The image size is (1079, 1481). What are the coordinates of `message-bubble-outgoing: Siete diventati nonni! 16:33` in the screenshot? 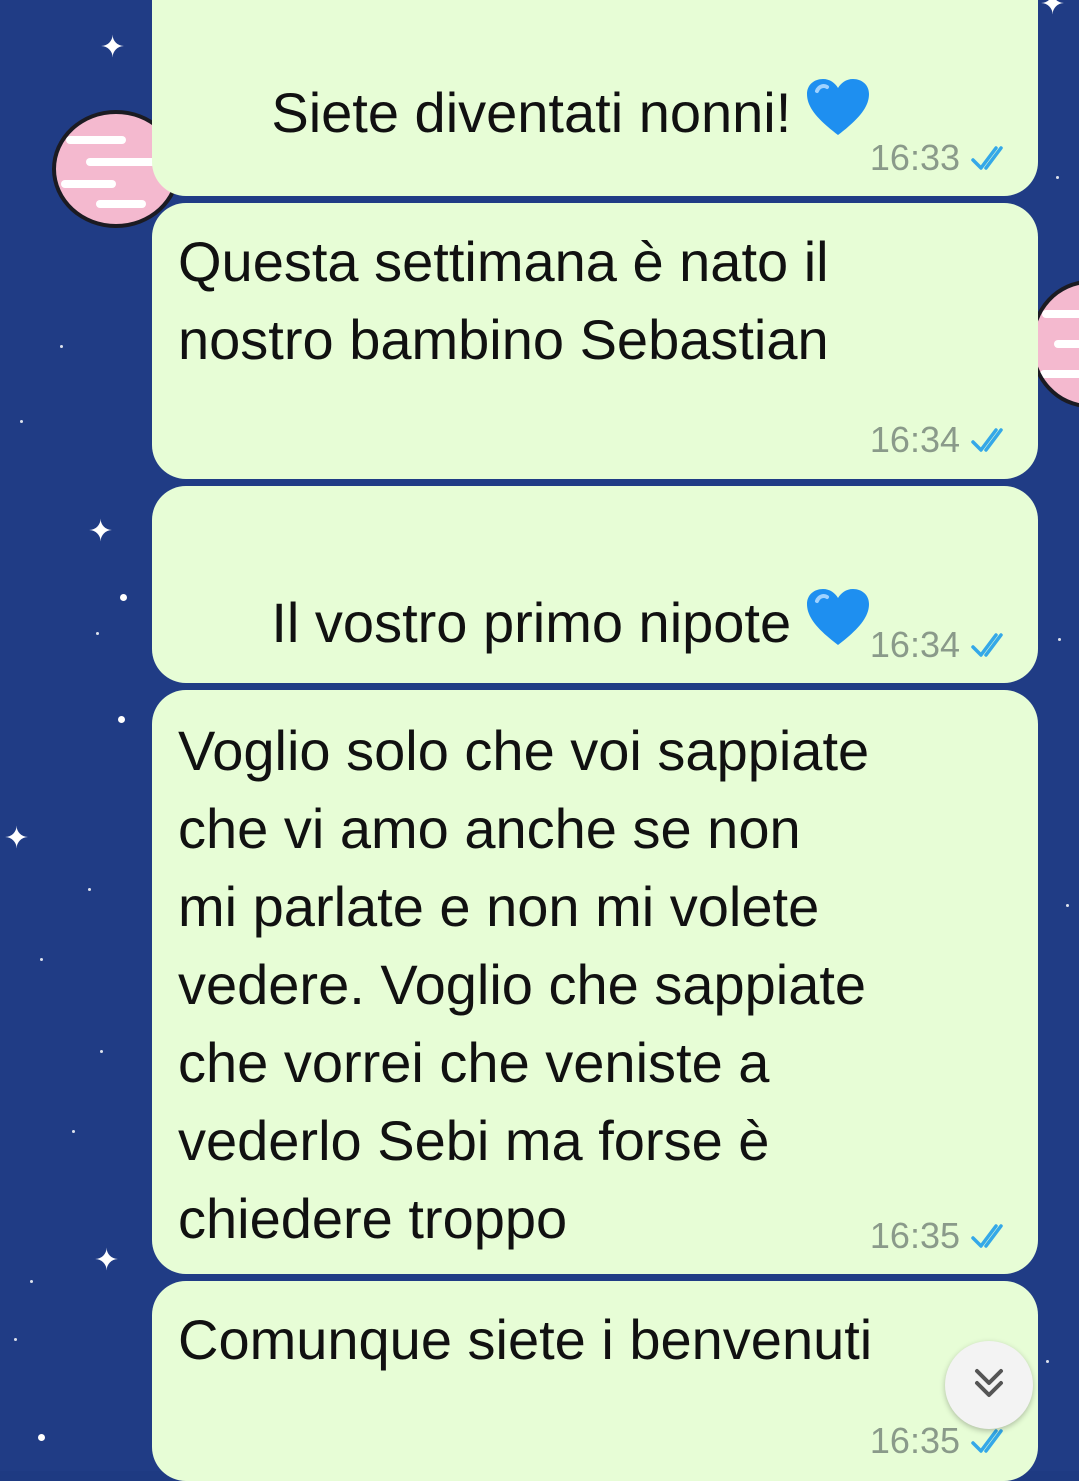 It's located at (595, 98).